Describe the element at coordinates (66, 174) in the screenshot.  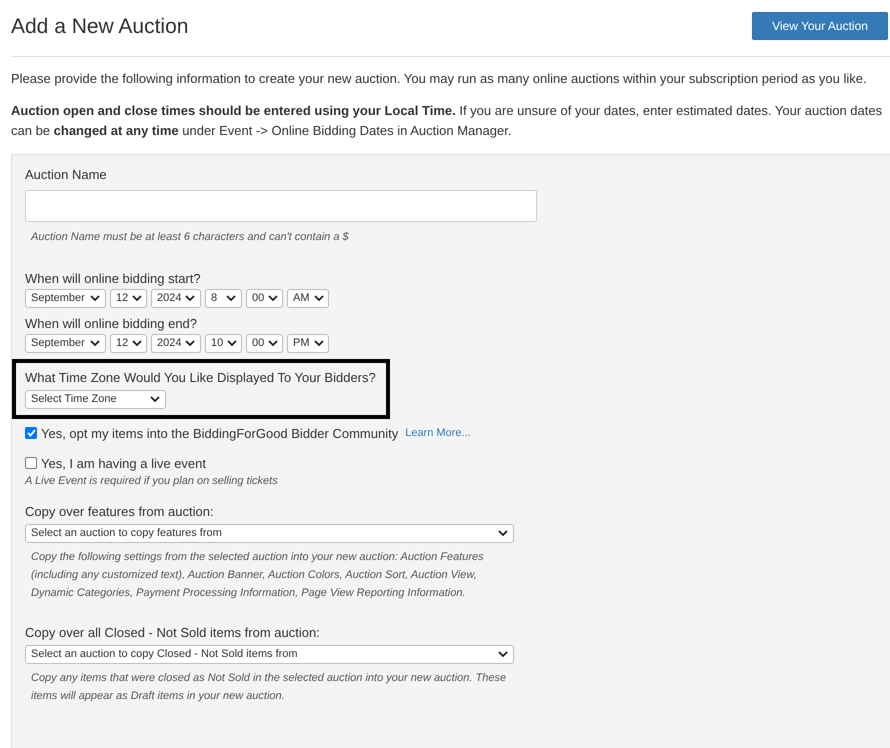
I see `field-label: Auction Name` at that location.